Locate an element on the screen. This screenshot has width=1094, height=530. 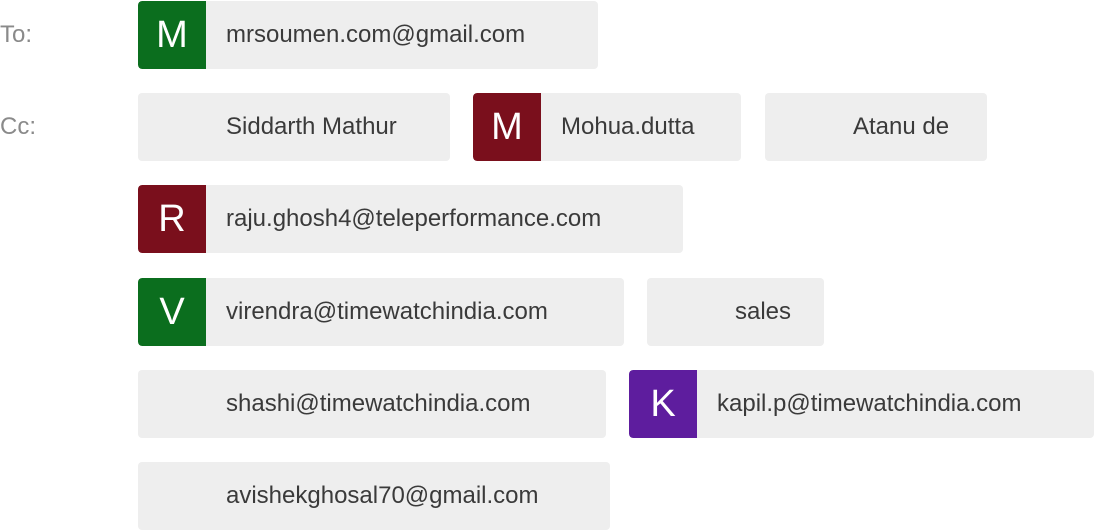
recipient-text: kapil.p@timewatchindia.com is located at coordinates (869, 403).